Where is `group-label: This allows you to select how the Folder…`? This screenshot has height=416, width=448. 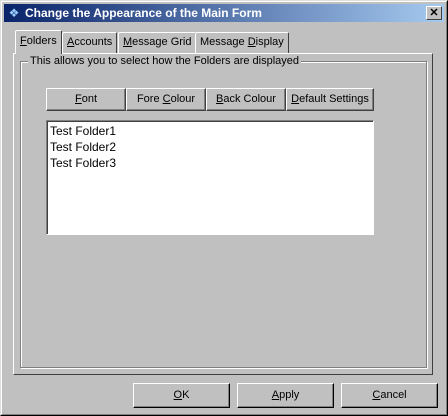 group-label: This allows you to select how the Folder… is located at coordinates (165, 61).